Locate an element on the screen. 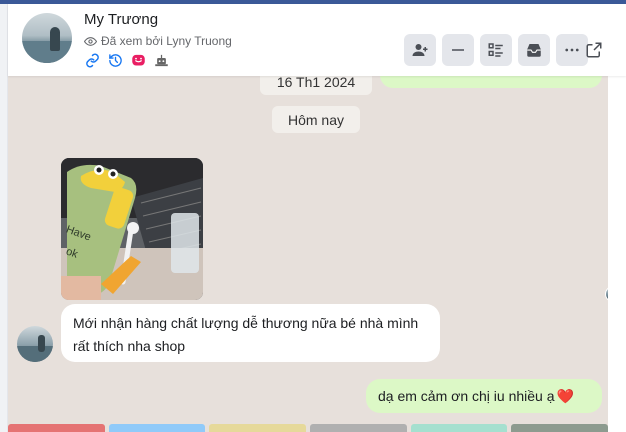  label-tabs-strip is located at coordinates (308, 428).